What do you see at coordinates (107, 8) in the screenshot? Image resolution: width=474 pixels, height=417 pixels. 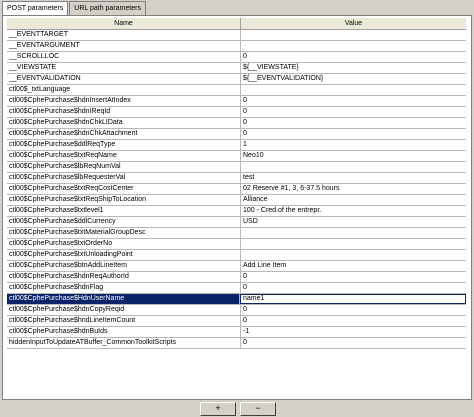 I see `tab-url-path-parameters: URL path parameters` at bounding box center [107, 8].